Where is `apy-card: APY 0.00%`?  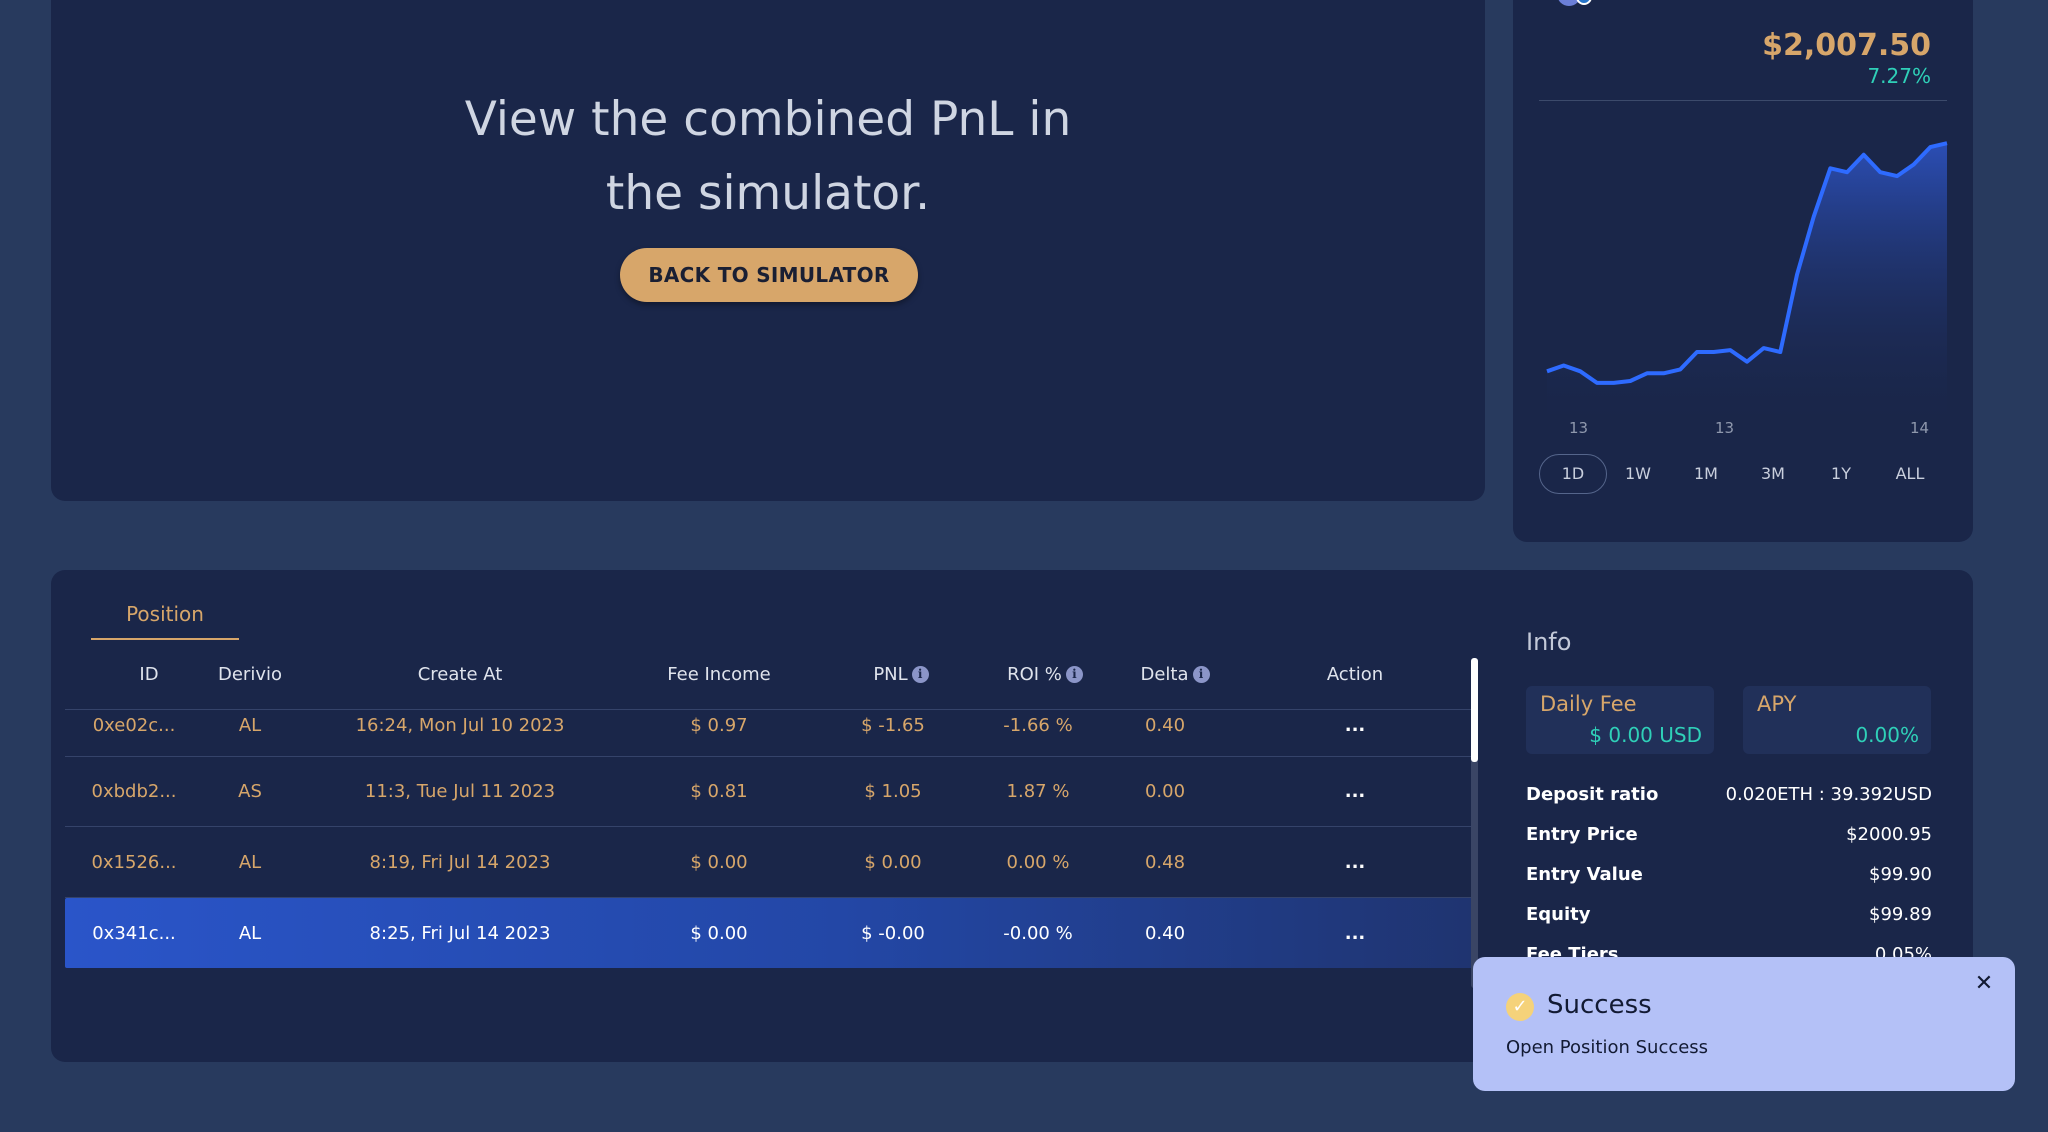 apy-card: APY 0.00% is located at coordinates (1837, 720).